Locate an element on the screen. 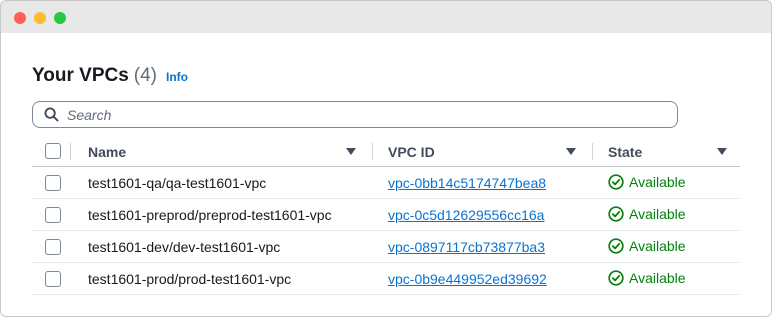 This screenshot has width=772, height=317. vpc-name: test1601-qa/qa-test1601-vpc is located at coordinates (177, 183).